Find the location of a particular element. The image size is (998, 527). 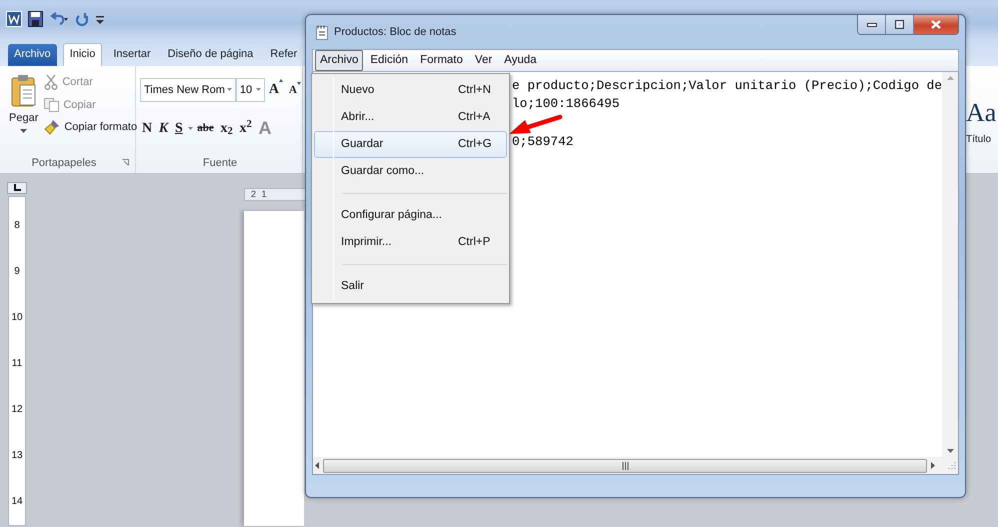

tab-selector is located at coordinates (17, 188).